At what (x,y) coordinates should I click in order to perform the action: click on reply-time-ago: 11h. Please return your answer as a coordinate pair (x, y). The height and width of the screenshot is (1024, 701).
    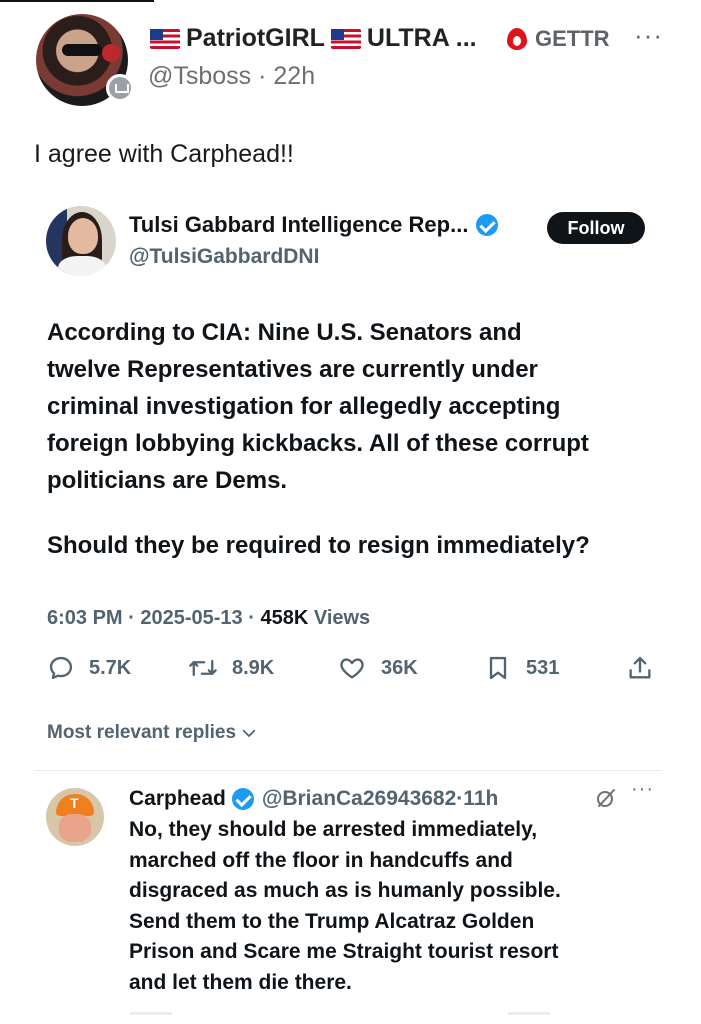
    Looking at the image, I should click on (481, 798).